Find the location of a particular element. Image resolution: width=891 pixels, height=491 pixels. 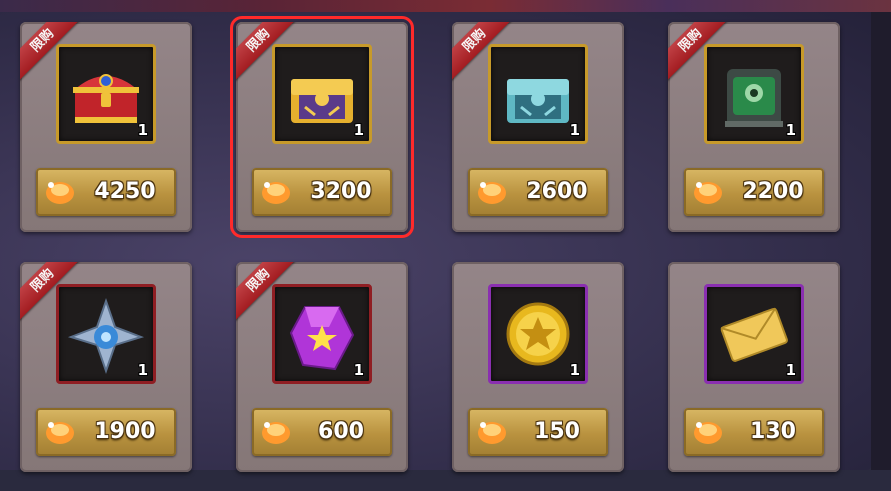

price-label: 600 is located at coordinates (341, 431).